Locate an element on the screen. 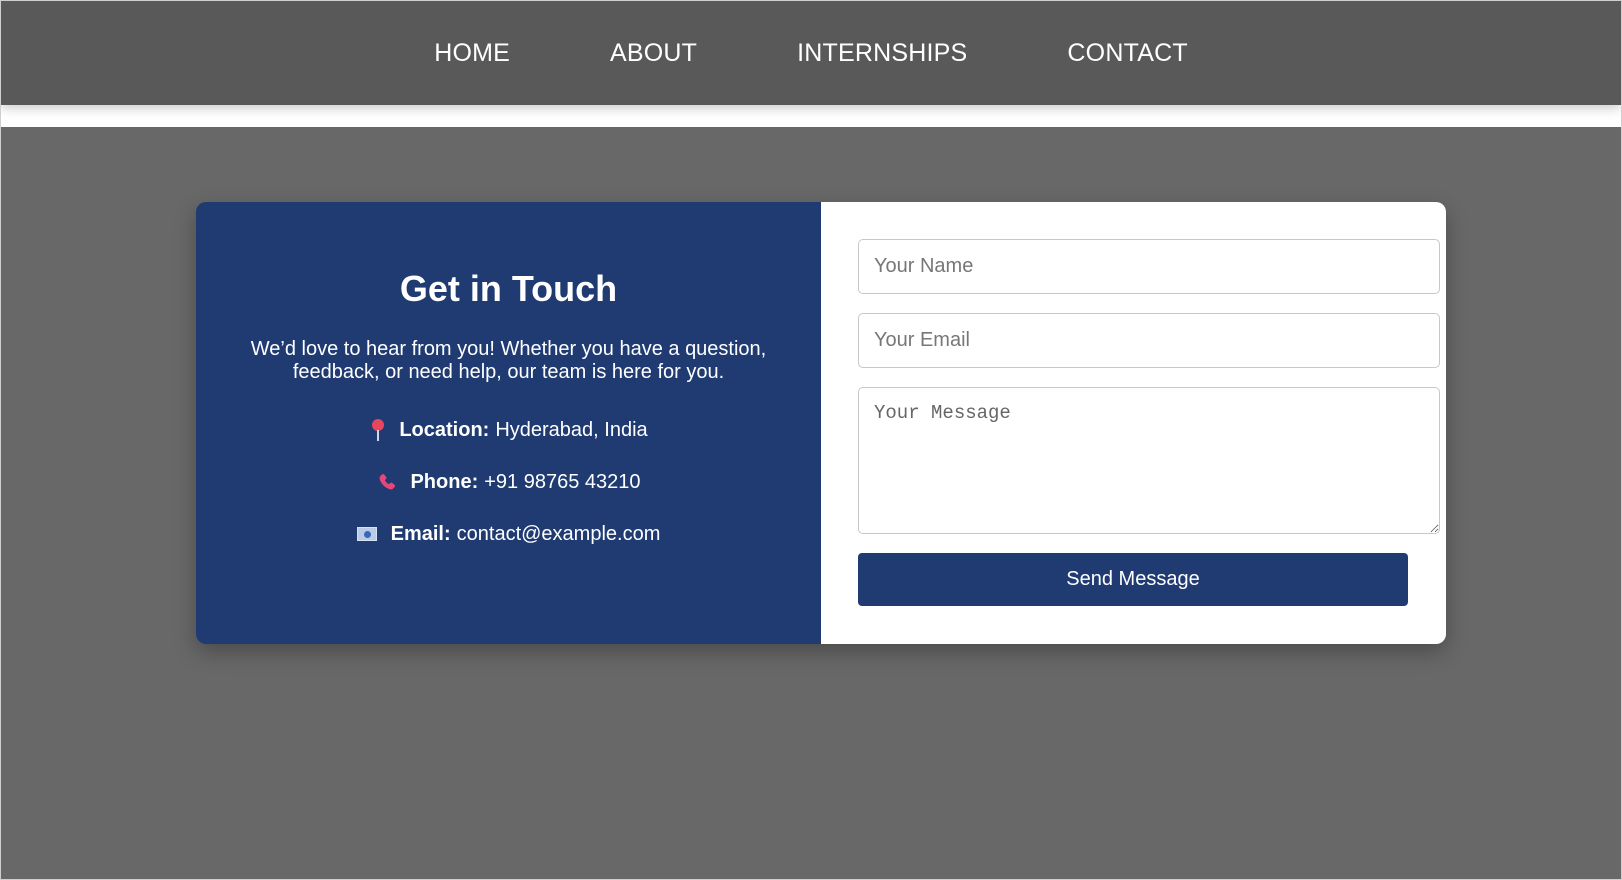 Image resolution: width=1622 pixels, height=880 pixels. nav-item-contact: CONTACT is located at coordinates (1127, 53).